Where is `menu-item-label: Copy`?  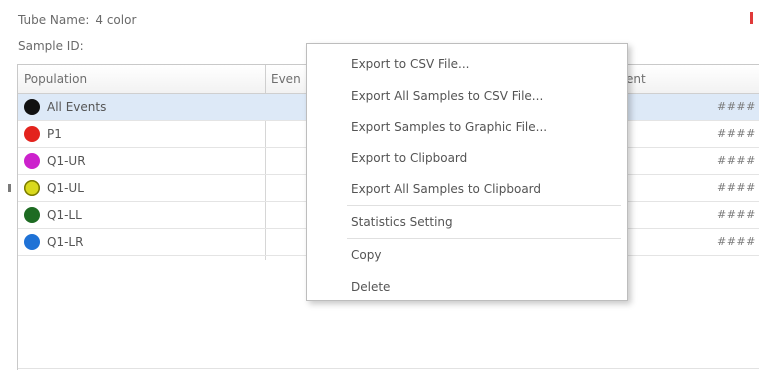 menu-item-label: Copy is located at coordinates (366, 255).